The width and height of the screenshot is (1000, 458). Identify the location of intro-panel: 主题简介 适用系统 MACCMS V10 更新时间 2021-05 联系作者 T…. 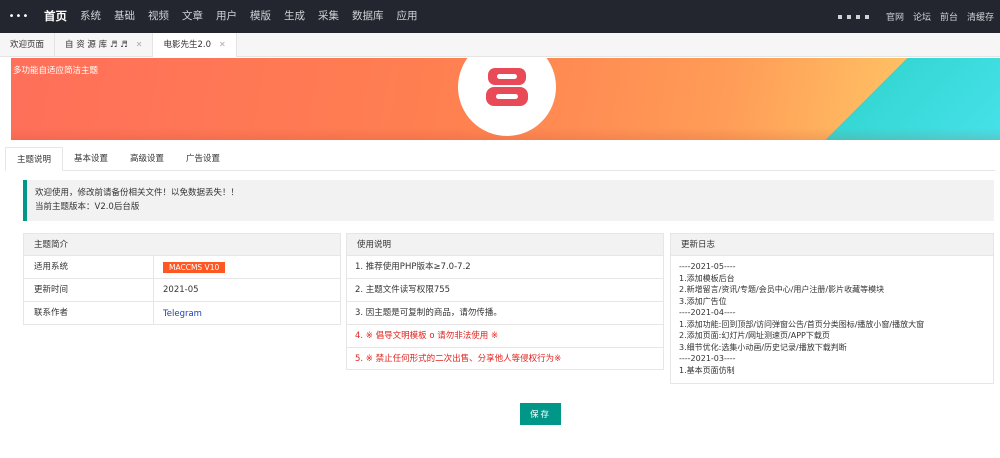
(182, 279).